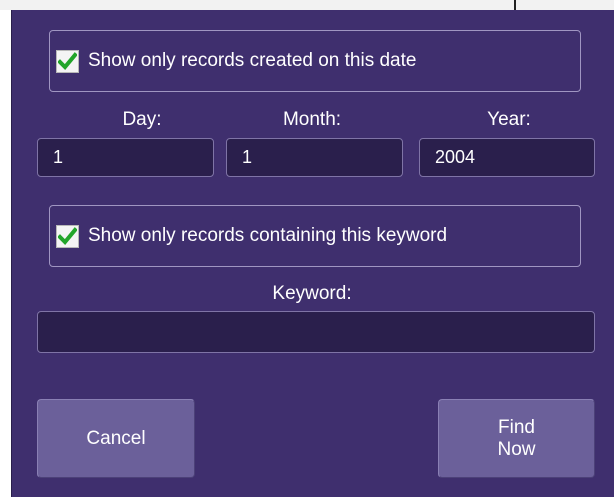 The width and height of the screenshot is (614, 497). What do you see at coordinates (516, 449) in the screenshot?
I see `find-now-button-label-line2: Now` at bounding box center [516, 449].